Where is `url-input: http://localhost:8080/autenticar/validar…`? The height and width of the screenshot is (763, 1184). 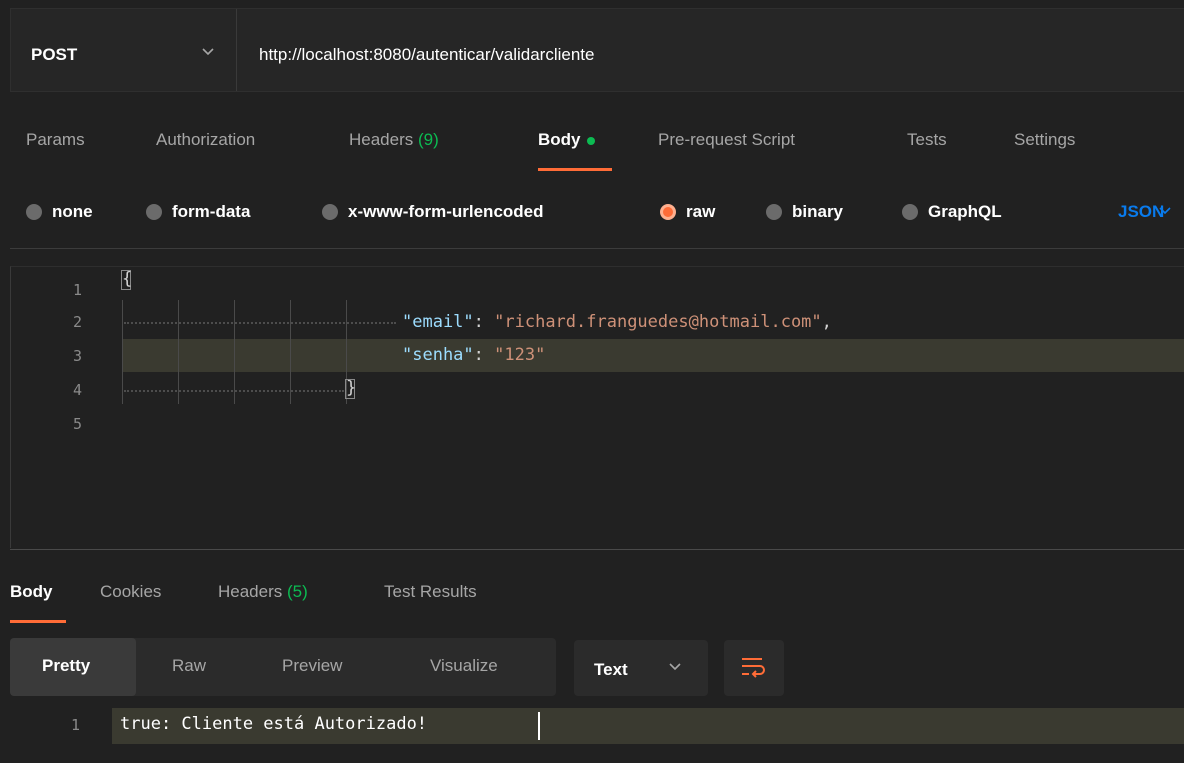
url-input: http://localhost:8080/autenticar/validar… is located at coordinates (426, 55).